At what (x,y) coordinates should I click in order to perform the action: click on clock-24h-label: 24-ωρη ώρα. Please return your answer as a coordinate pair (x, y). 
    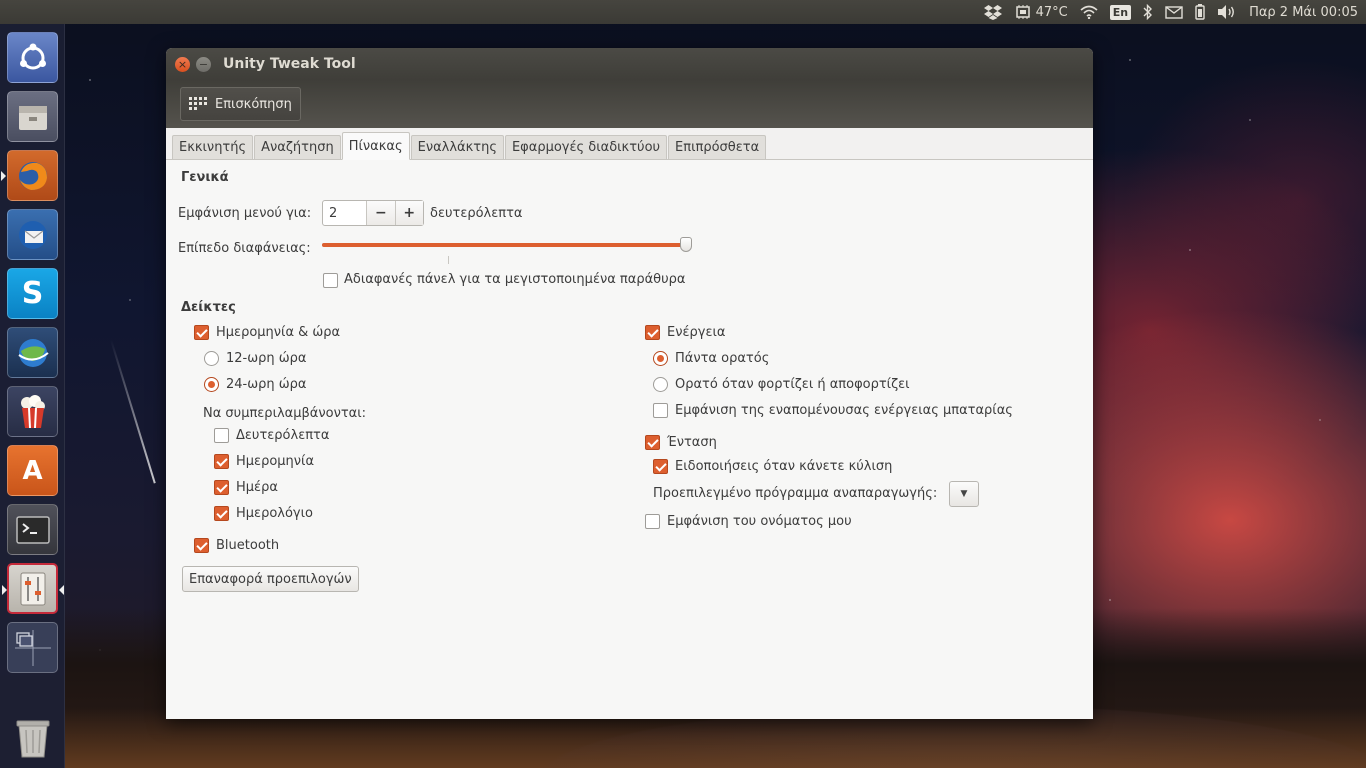
    Looking at the image, I should click on (266, 384).